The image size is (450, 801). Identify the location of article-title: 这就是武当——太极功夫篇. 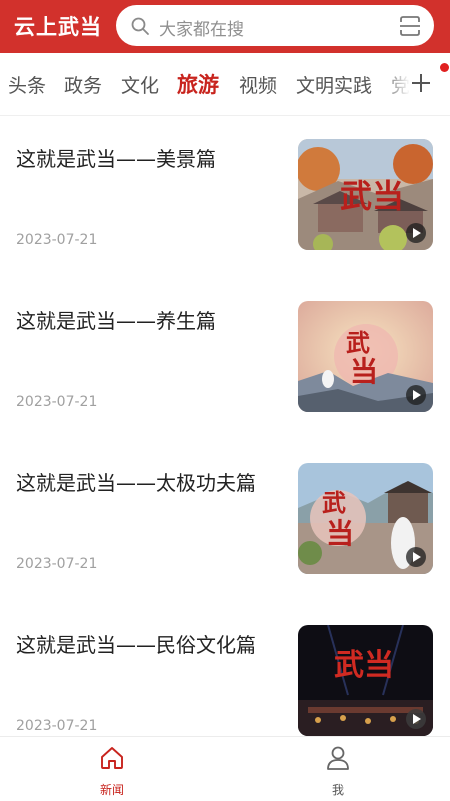
(136, 481).